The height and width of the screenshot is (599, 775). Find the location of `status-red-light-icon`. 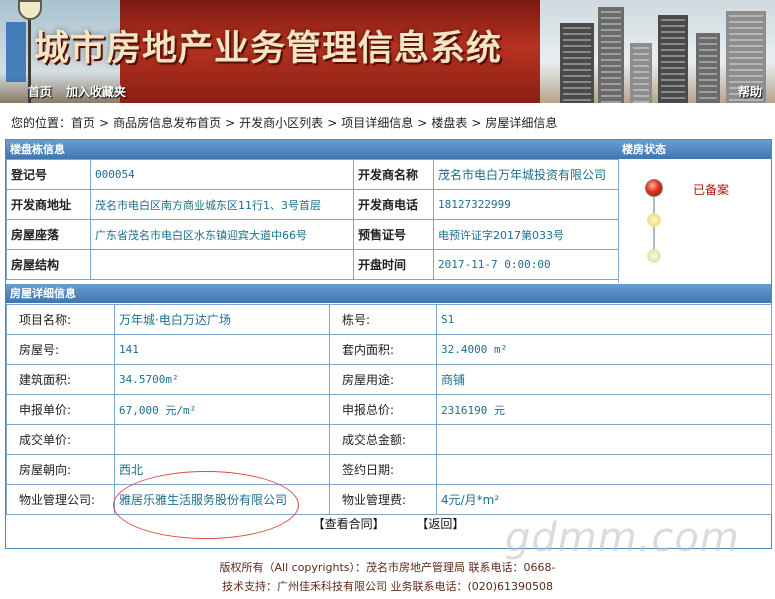

status-red-light-icon is located at coordinates (654, 188).